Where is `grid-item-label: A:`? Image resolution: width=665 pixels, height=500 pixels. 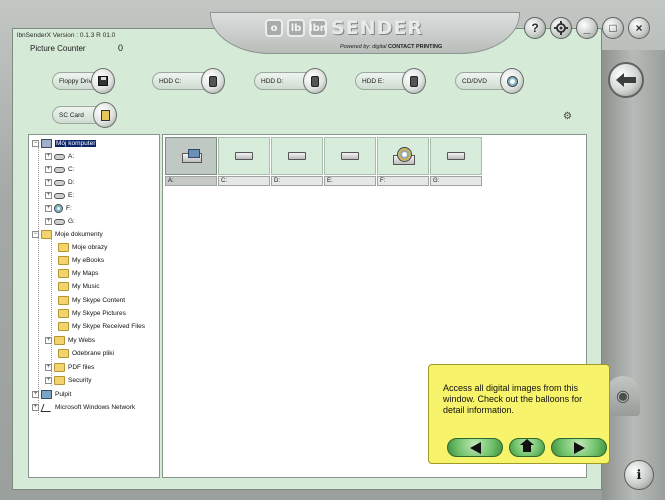
grid-item-label: A: is located at coordinates (191, 181).